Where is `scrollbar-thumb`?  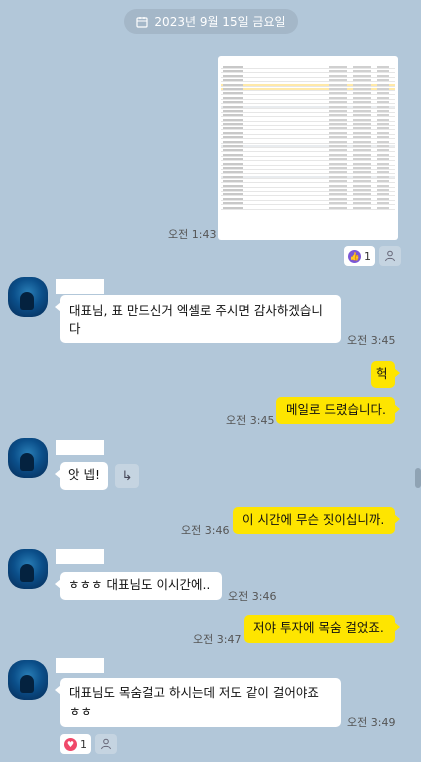 scrollbar-thumb is located at coordinates (418, 478).